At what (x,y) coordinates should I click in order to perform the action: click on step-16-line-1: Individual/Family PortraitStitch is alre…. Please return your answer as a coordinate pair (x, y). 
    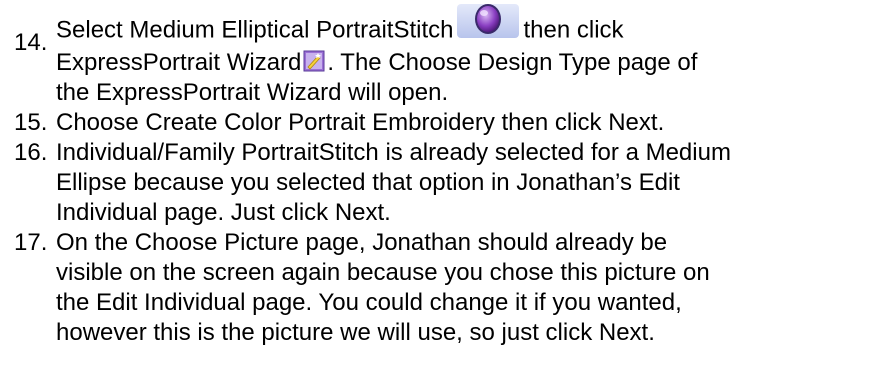
    Looking at the image, I should click on (393, 152).